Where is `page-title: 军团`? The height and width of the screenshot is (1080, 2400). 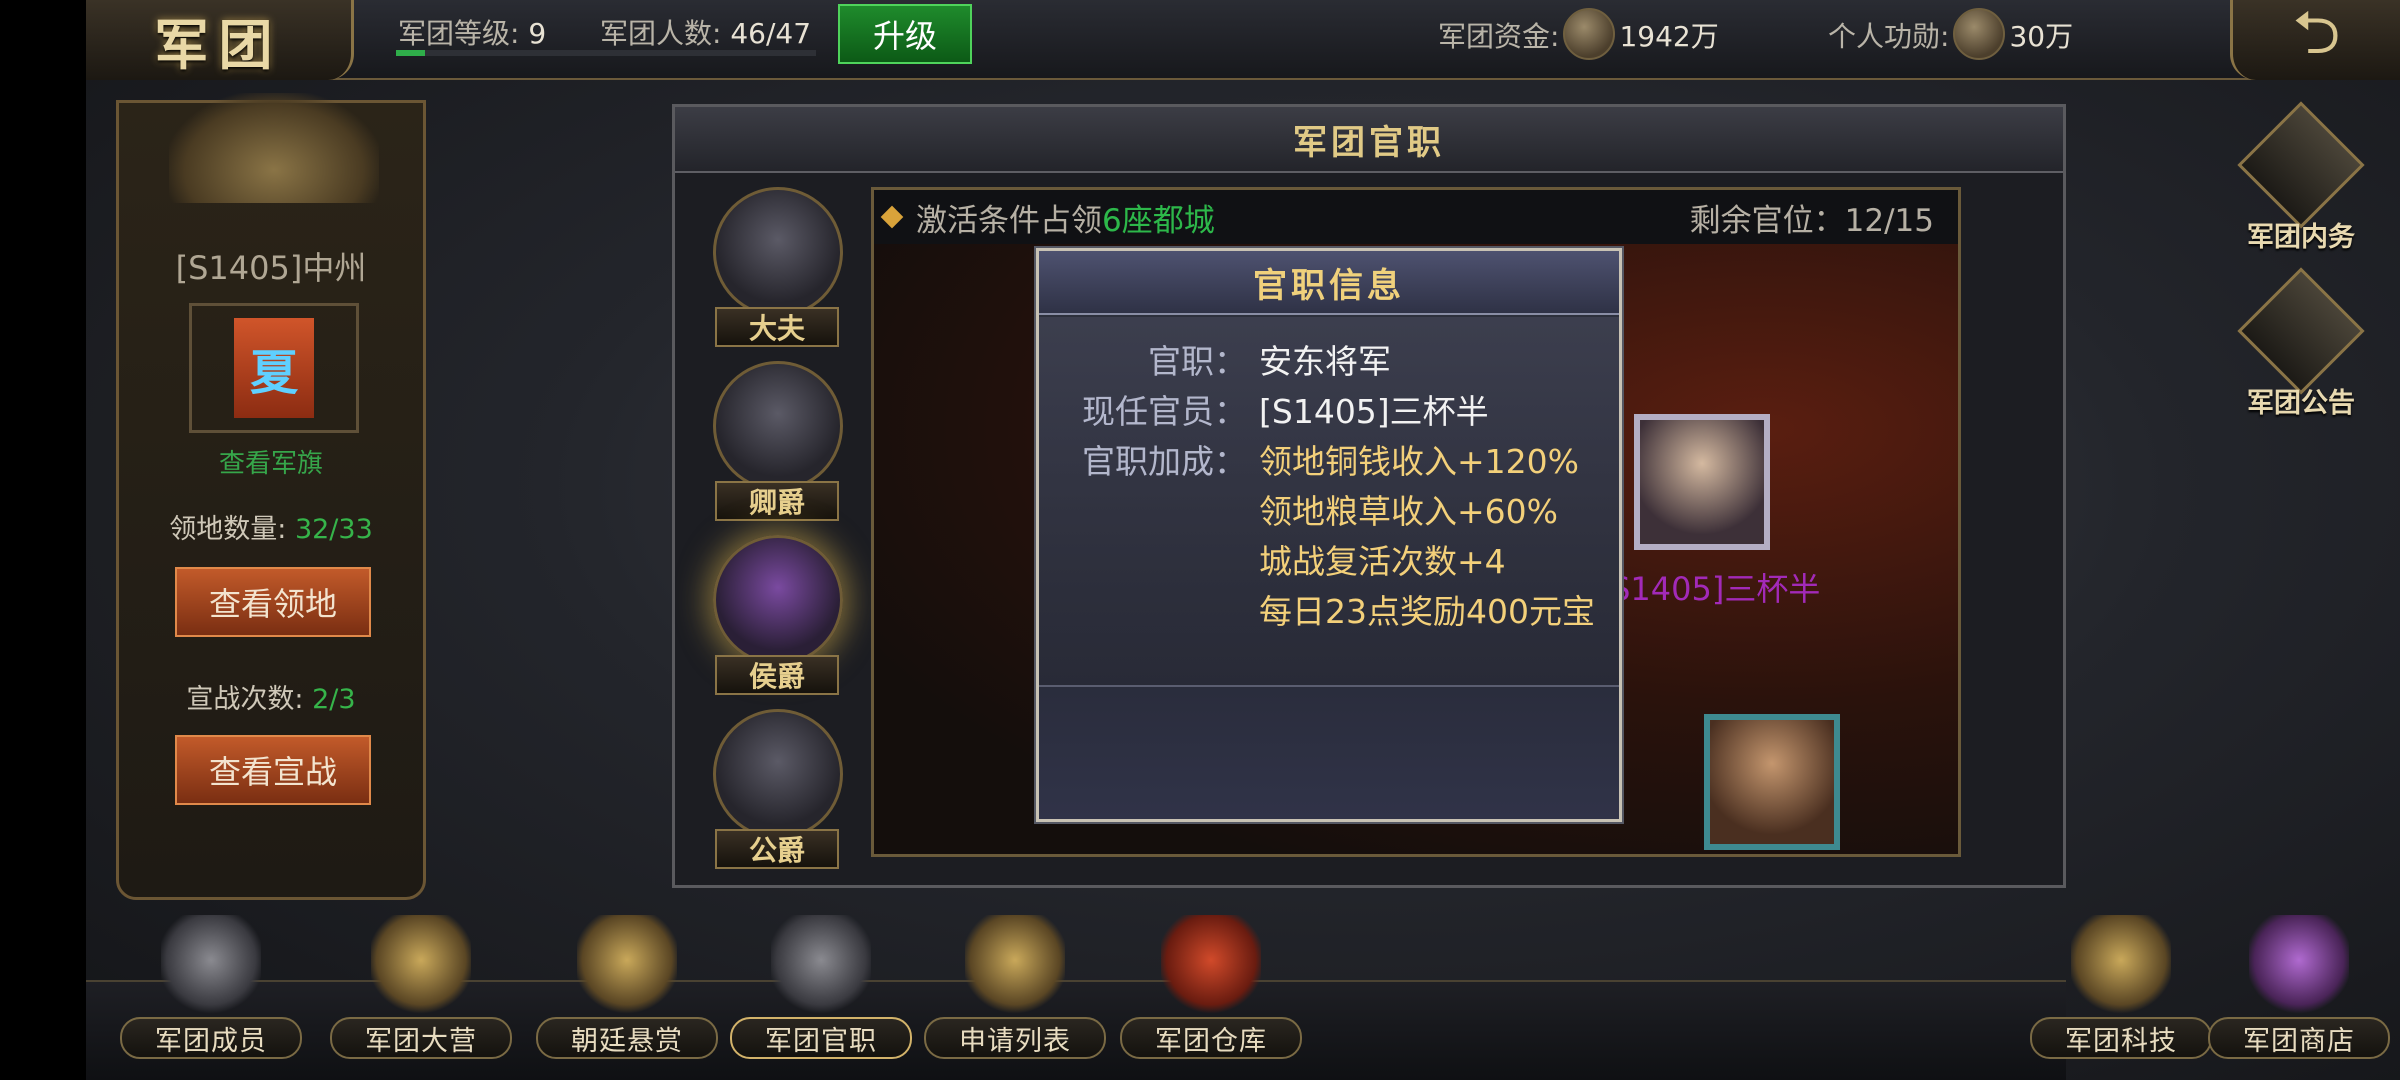
page-title: 军团 is located at coordinates (218, 44).